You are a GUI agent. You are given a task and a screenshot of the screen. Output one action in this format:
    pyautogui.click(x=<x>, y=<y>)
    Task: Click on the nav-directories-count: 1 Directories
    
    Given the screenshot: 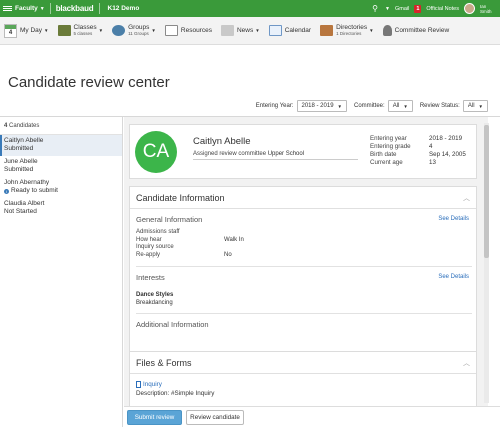 What is the action you would take?
    pyautogui.click(x=349, y=33)
    